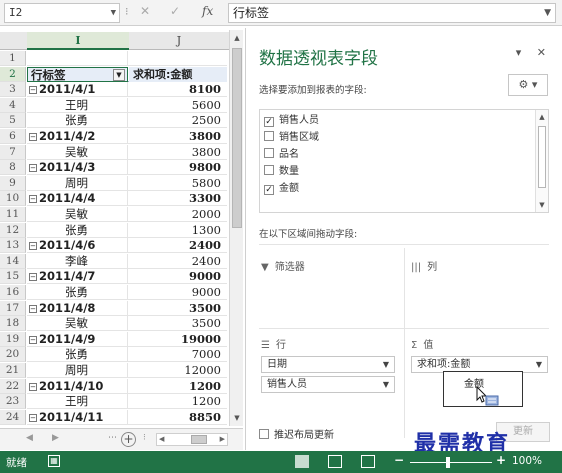 This screenshot has width=562, height=473. What do you see at coordinates (178, 120) in the screenshot?
I see `value-cell: 2500` at bounding box center [178, 120].